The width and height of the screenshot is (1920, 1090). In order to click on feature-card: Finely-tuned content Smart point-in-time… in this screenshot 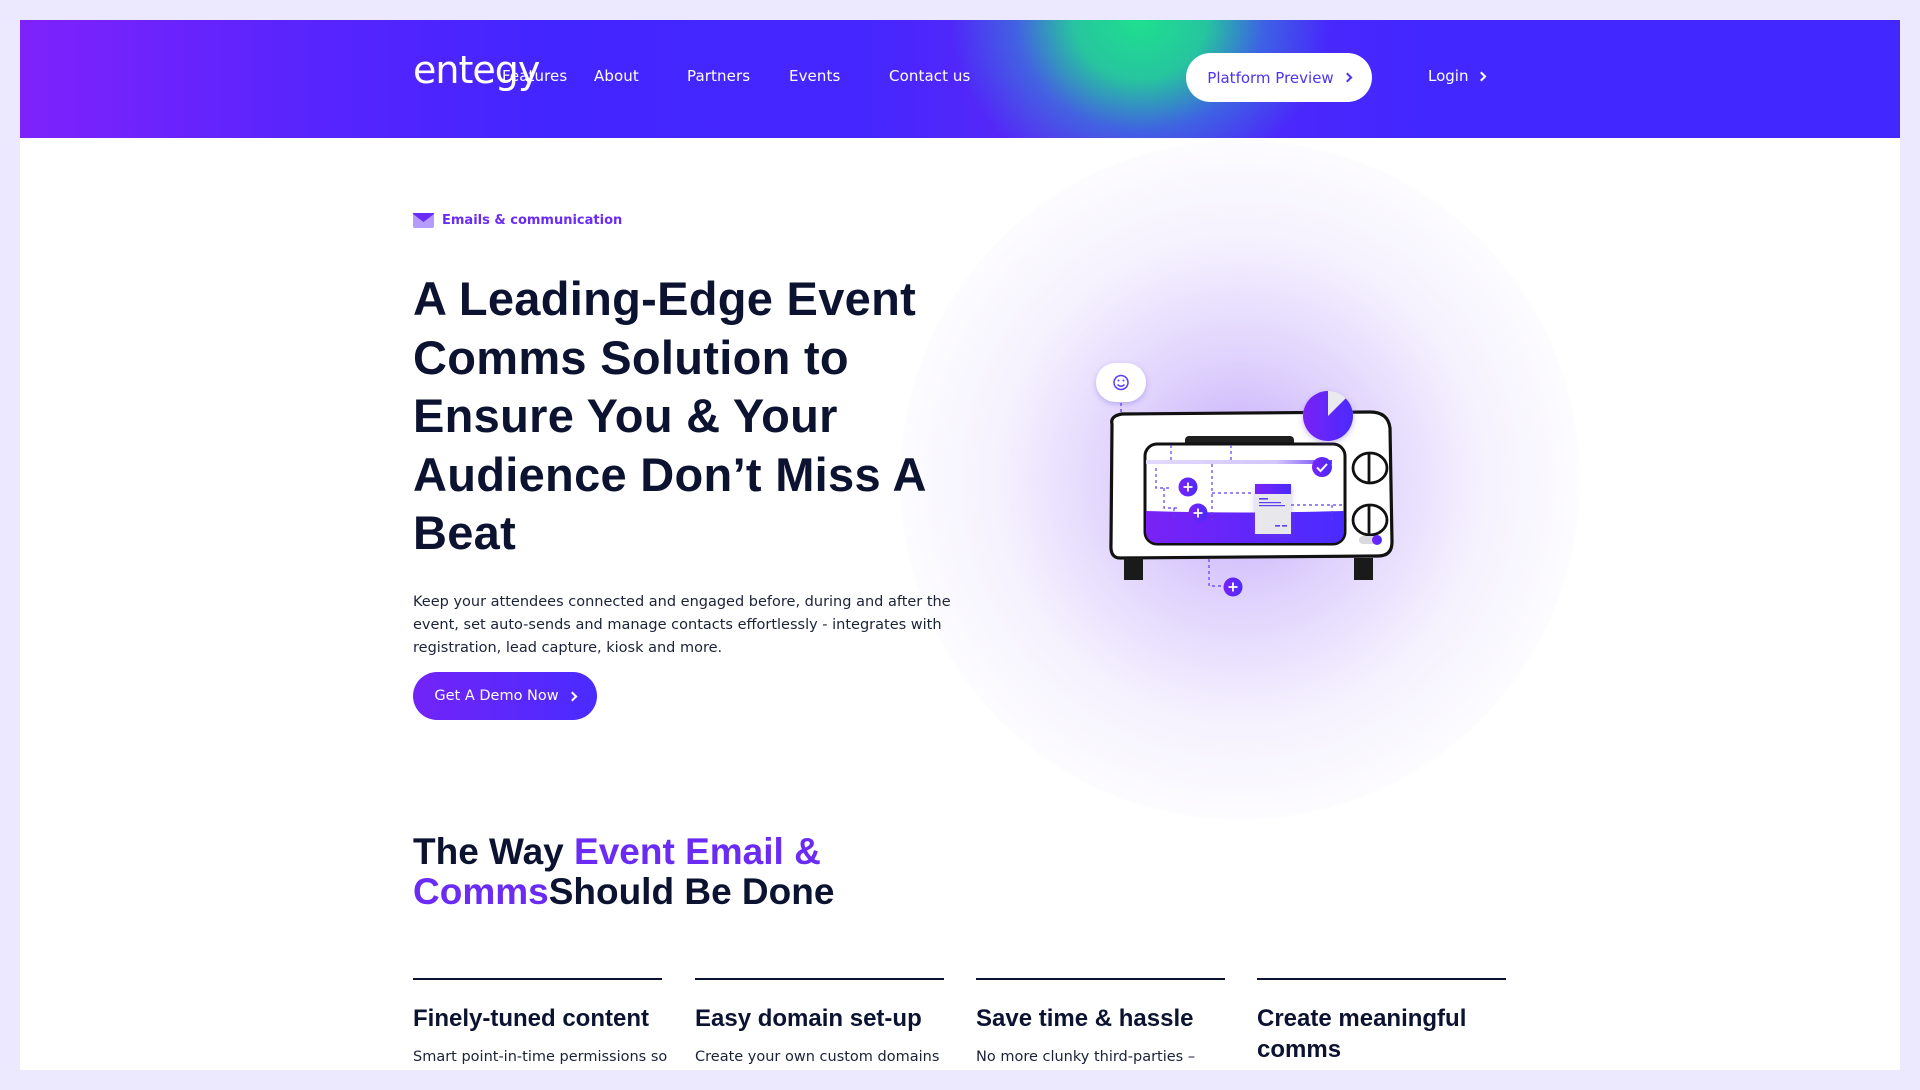, I will do `click(540, 1023)`.